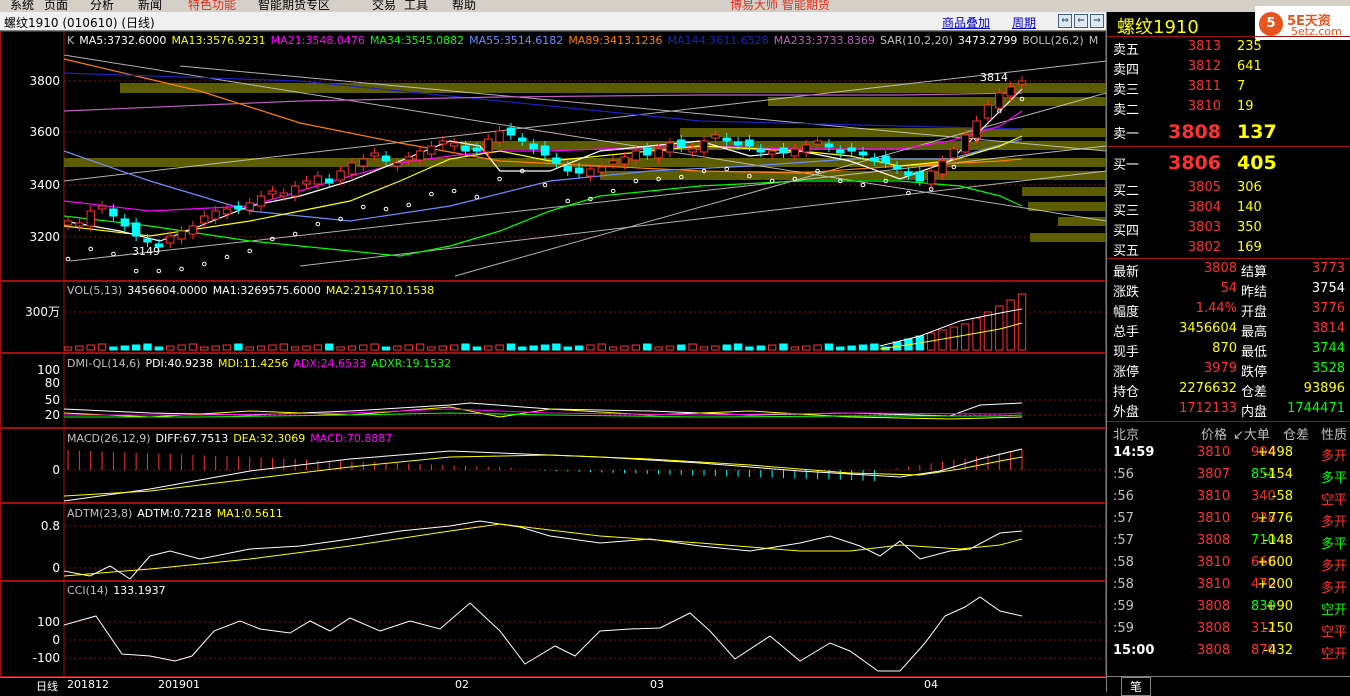 This screenshot has height=696, width=1350. Describe the element at coordinates (102, 6) in the screenshot. I see `menu-item-analysis: 分析` at that location.